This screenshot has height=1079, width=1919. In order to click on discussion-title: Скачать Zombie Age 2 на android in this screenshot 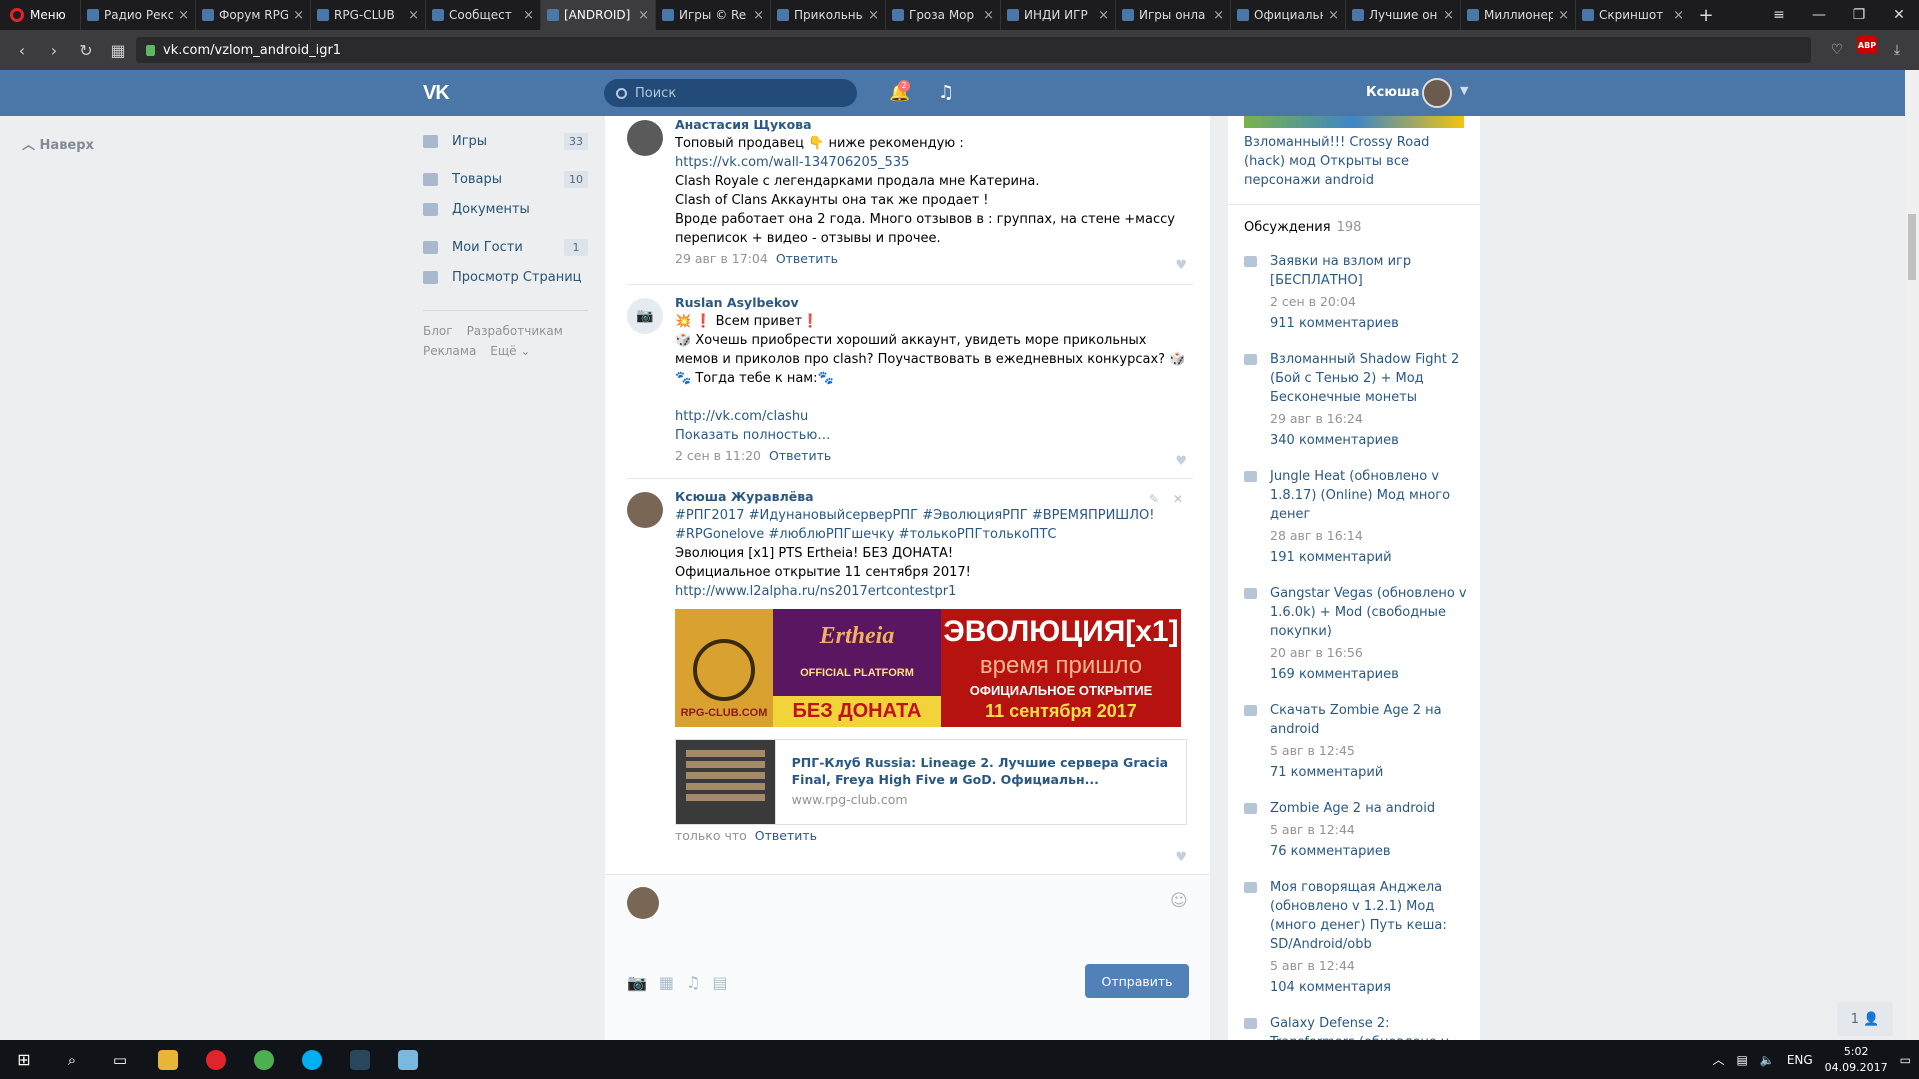, I will do `click(1369, 720)`.